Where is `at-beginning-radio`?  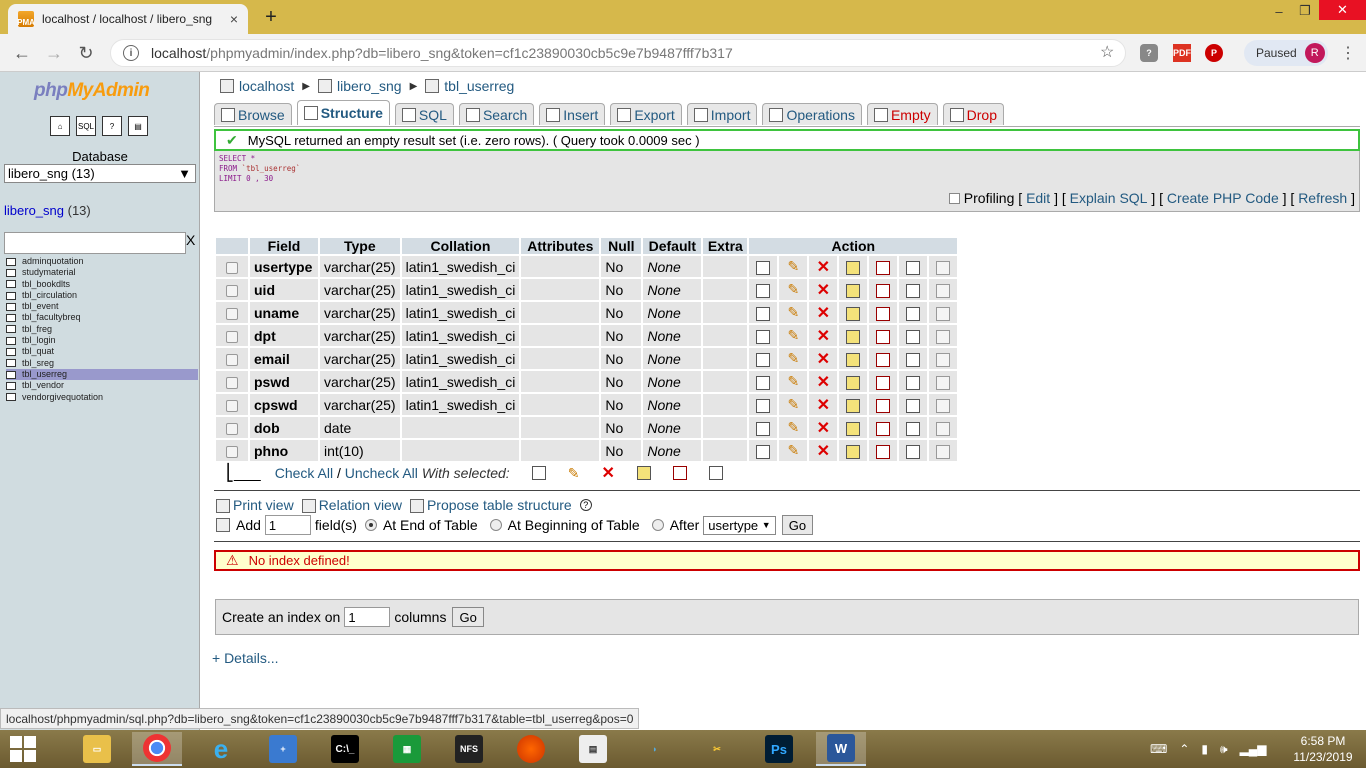 at-beginning-radio is located at coordinates (495, 525).